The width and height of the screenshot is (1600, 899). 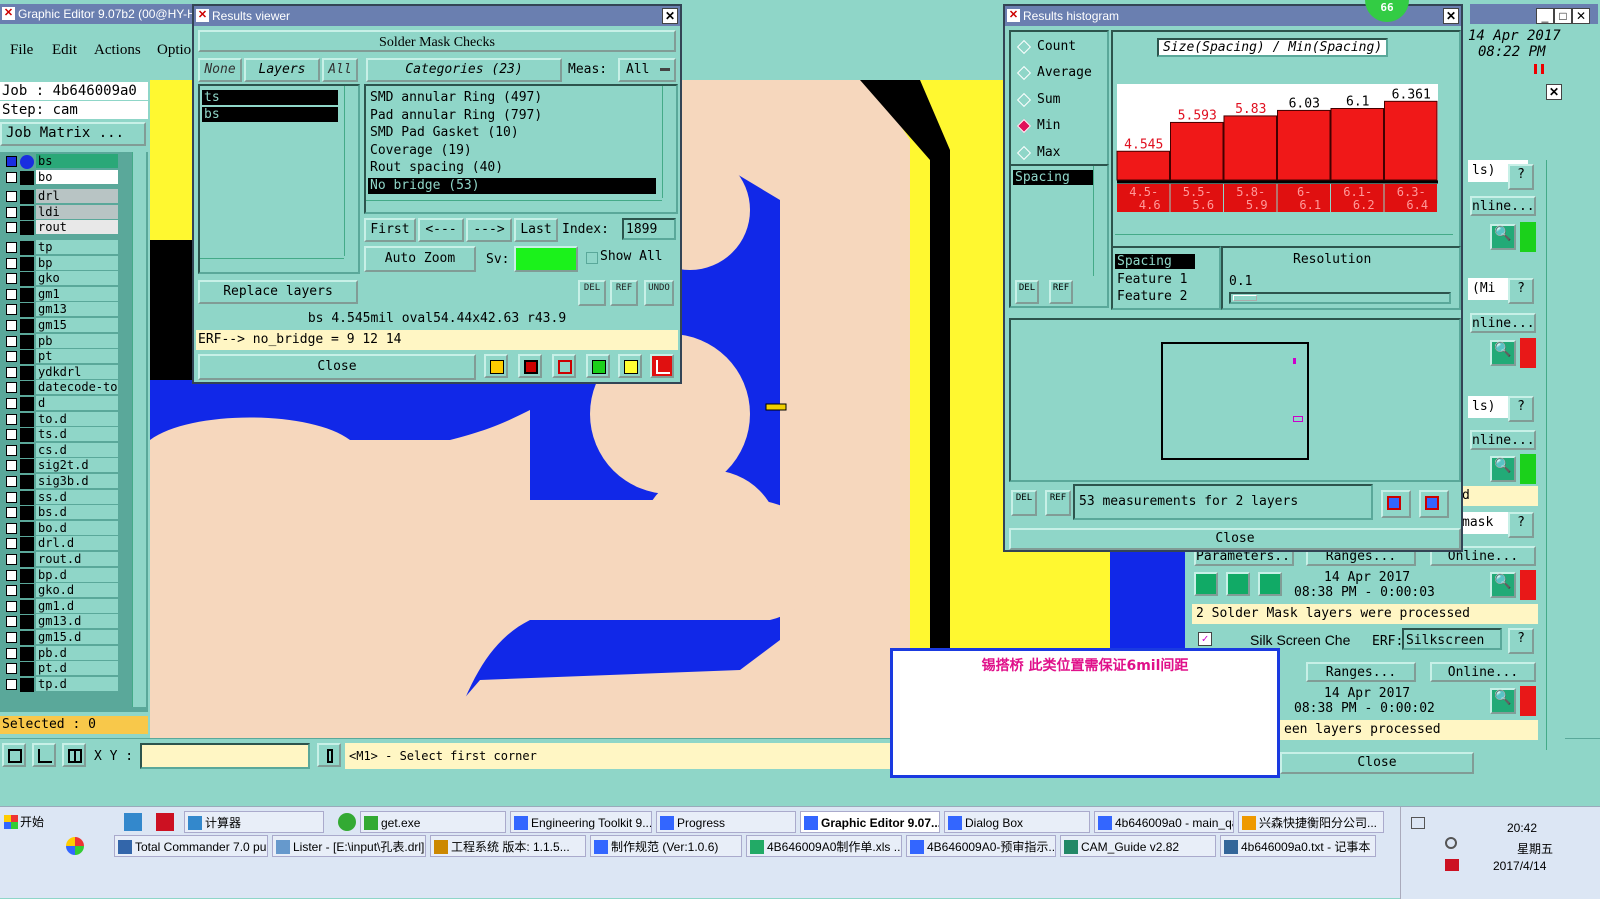 What do you see at coordinates (77, 388) in the screenshot?
I see `layer-name: datecode-to` at bounding box center [77, 388].